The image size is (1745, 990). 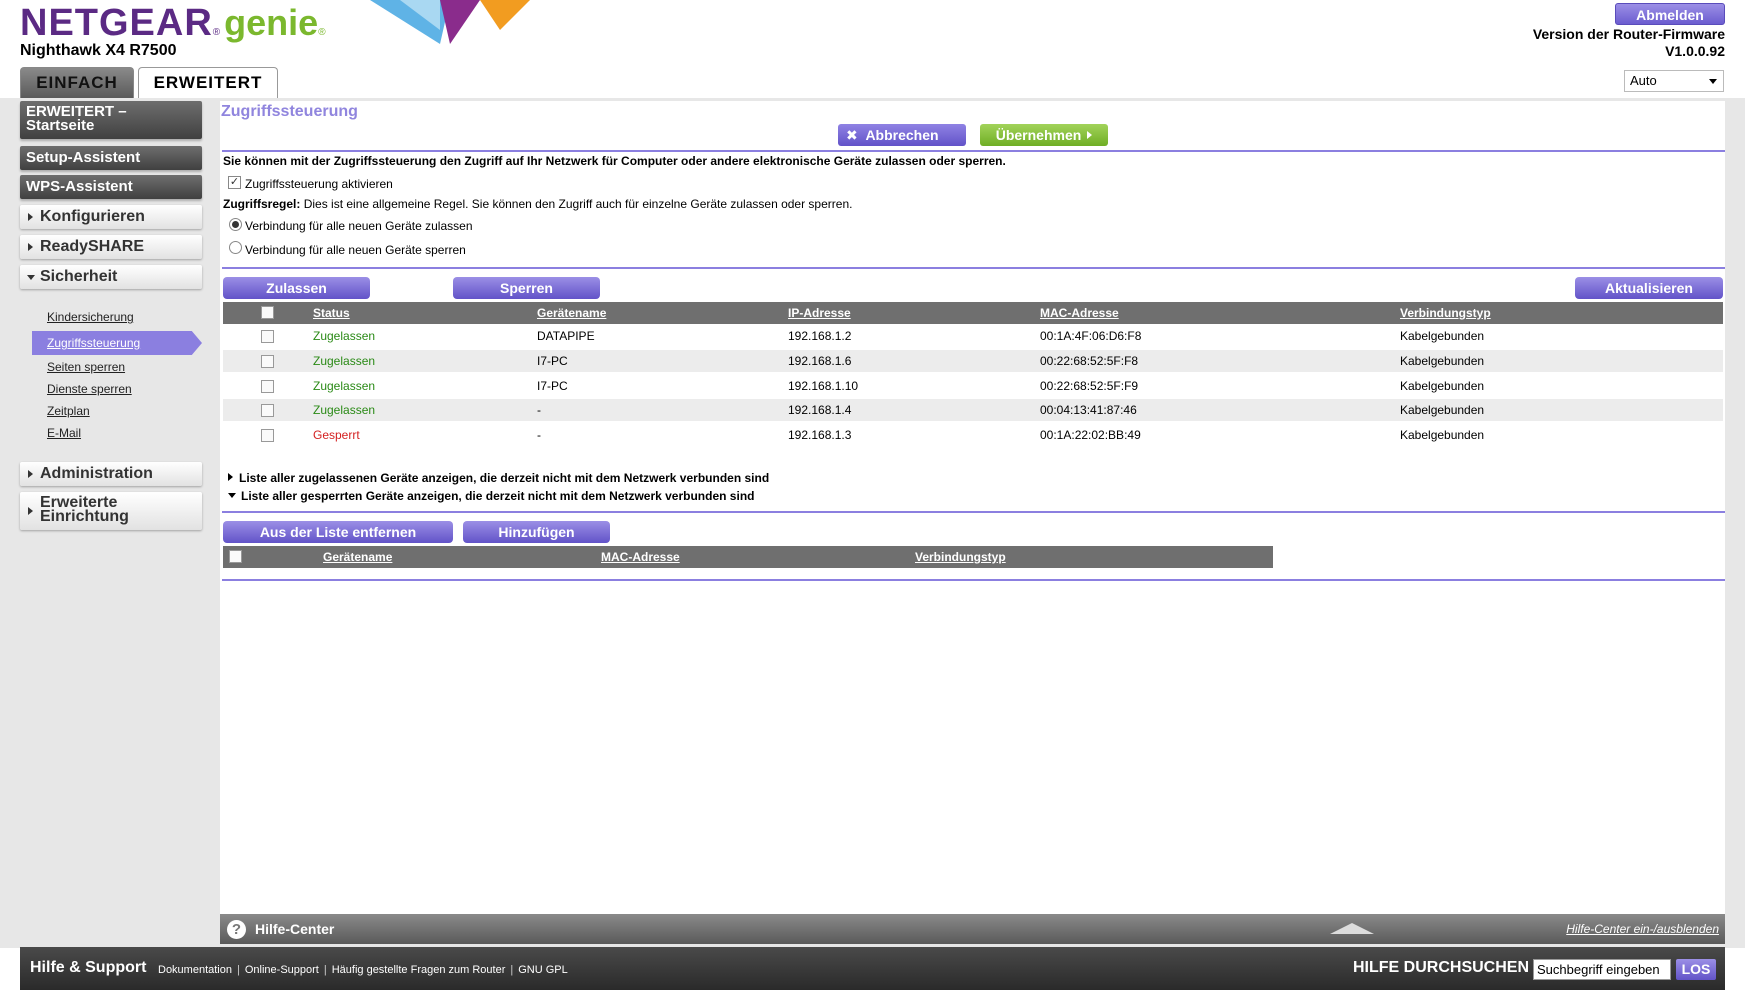 I want to click on block-new-devices-label: Verbindung für alle neuen Geräte sperren, so click(x=355, y=250).